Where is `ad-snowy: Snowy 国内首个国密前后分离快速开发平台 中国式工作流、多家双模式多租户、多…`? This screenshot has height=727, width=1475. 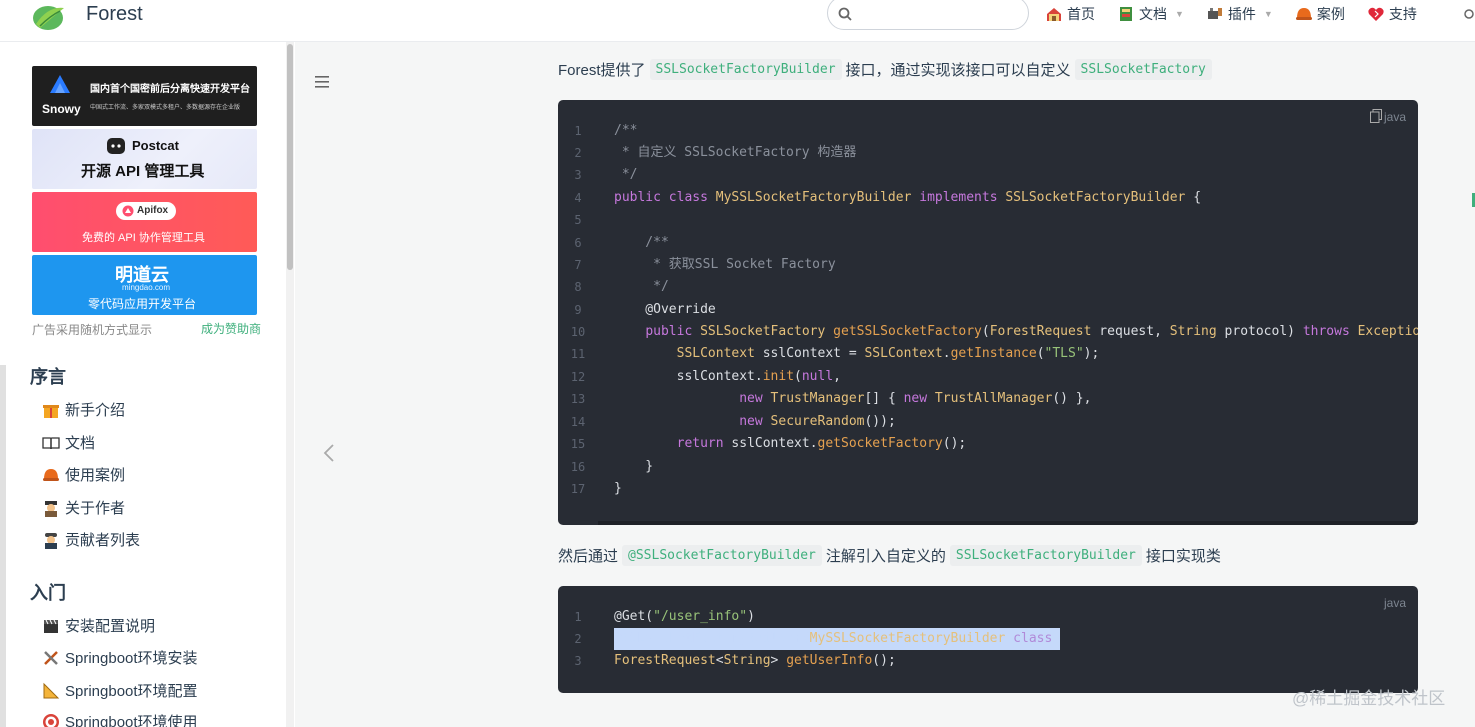 ad-snowy: Snowy 国内首个国密前后分离快速开发平台 中国式工作流、多家双模式多租户、多… is located at coordinates (144, 96).